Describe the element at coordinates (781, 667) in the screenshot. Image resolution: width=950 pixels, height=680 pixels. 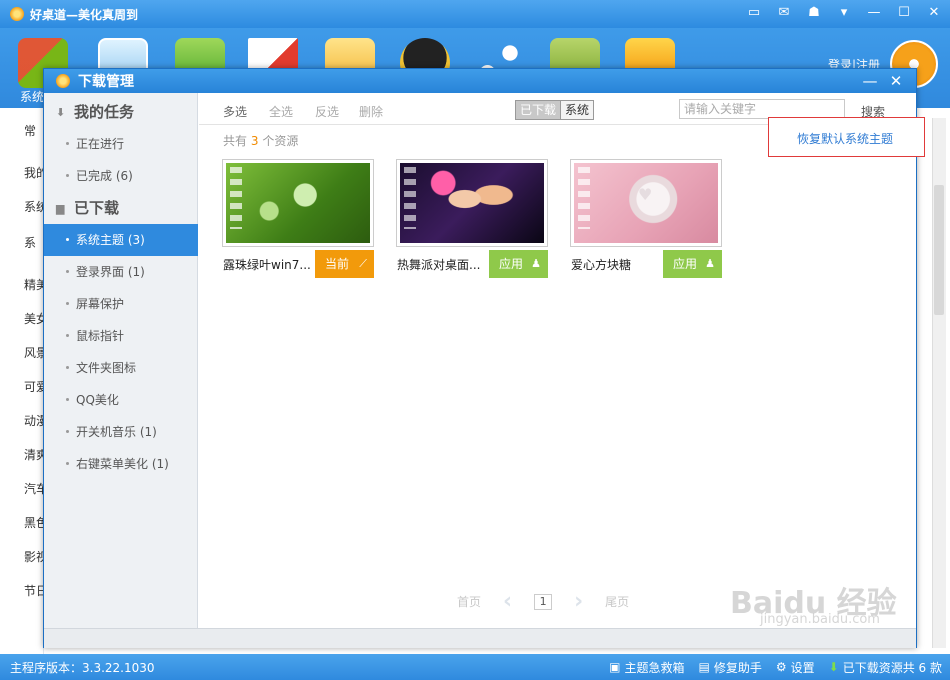
I see `gear-icon: ⚙` at that location.